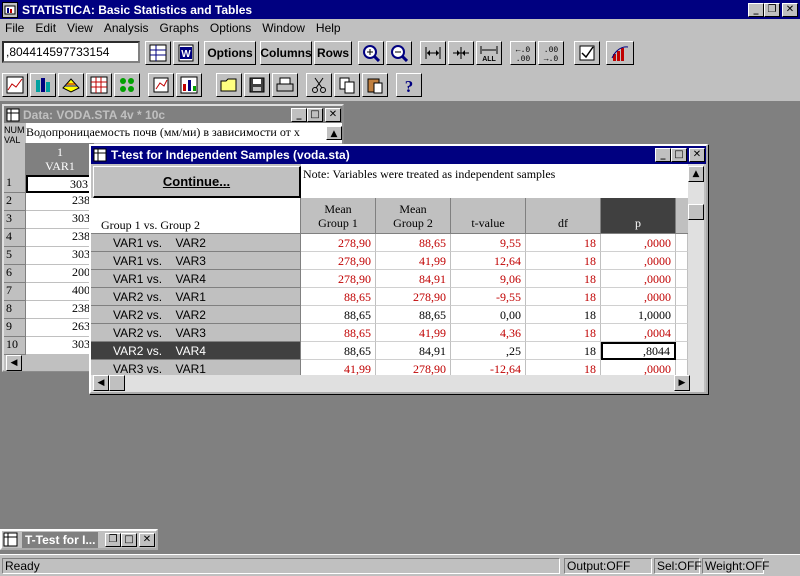 This screenshot has width=800, height=576. Describe the element at coordinates (15, 310) in the screenshot. I see `row-header: 8` at that location.